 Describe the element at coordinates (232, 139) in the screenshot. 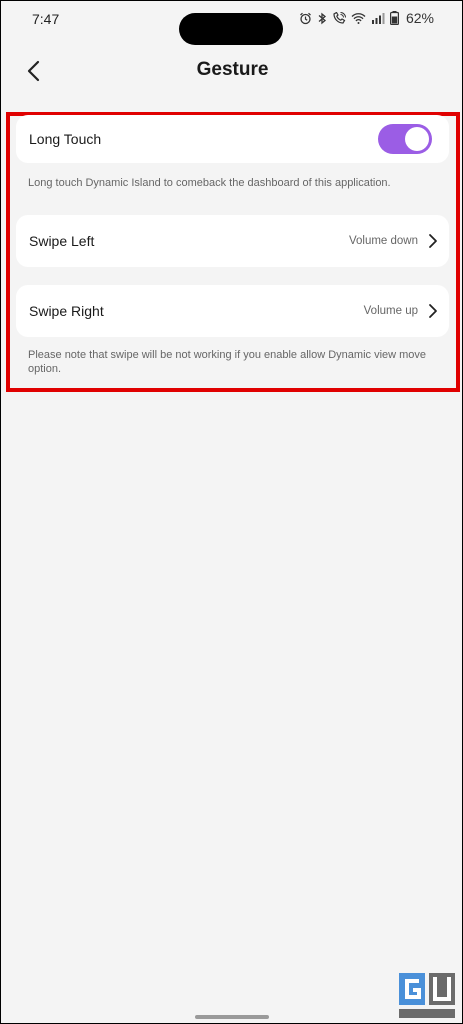

I see `long-touch-row: Long Touch` at that location.